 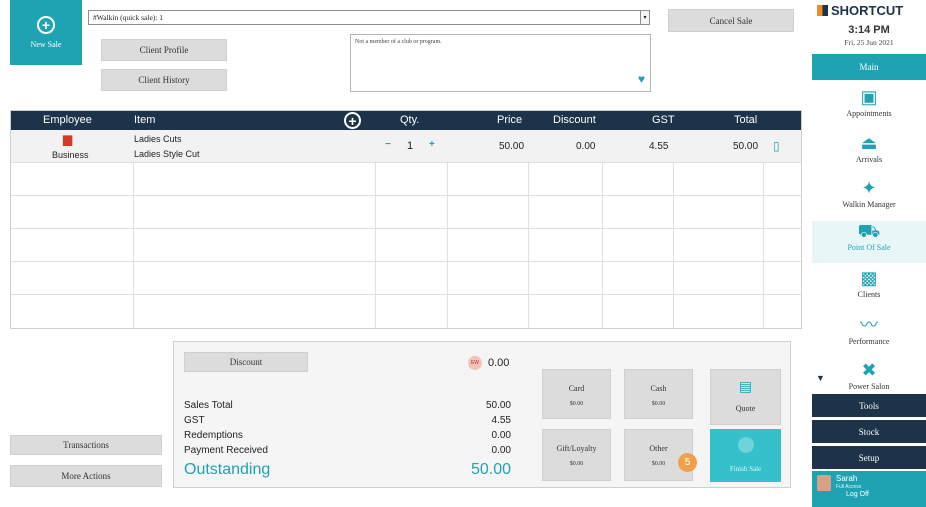 I want to click on more-actions-button: More Actions, so click(x=86, y=476).